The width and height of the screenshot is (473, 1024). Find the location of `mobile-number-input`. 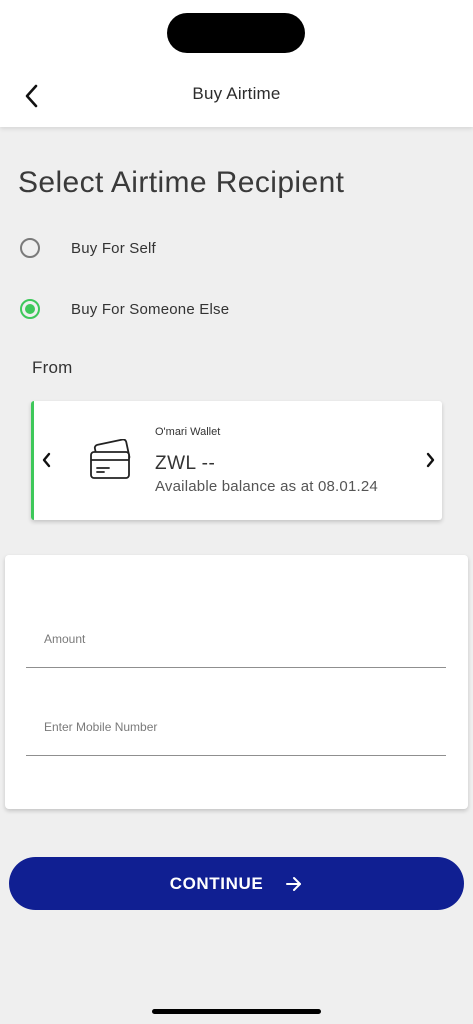

mobile-number-input is located at coordinates (236, 726).